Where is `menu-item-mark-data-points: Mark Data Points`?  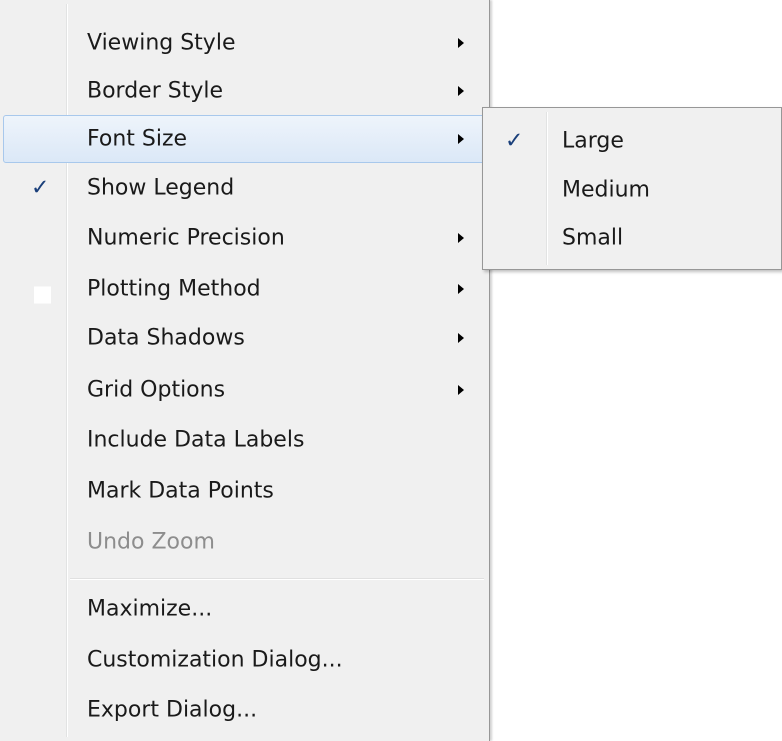 menu-item-mark-data-points: Mark Data Points is located at coordinates (245, 491).